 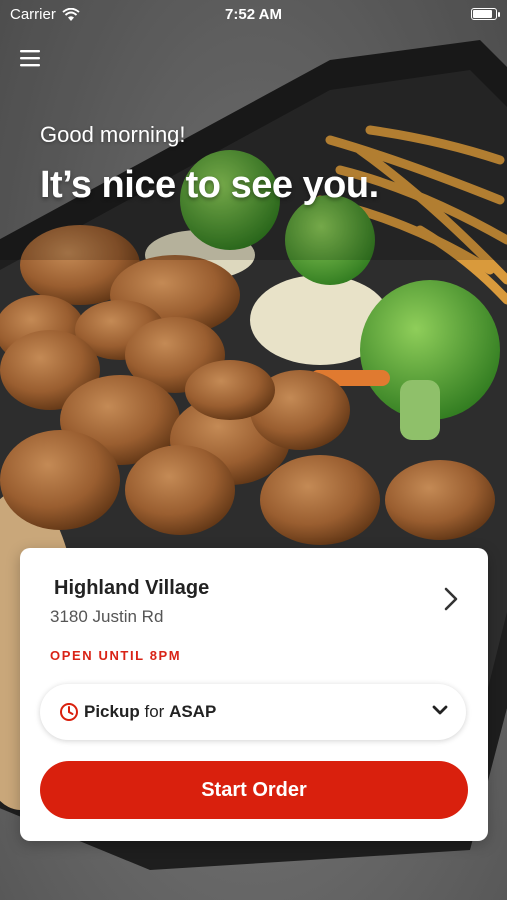 I want to click on hamburger-menu-icon, so click(x=31, y=58).